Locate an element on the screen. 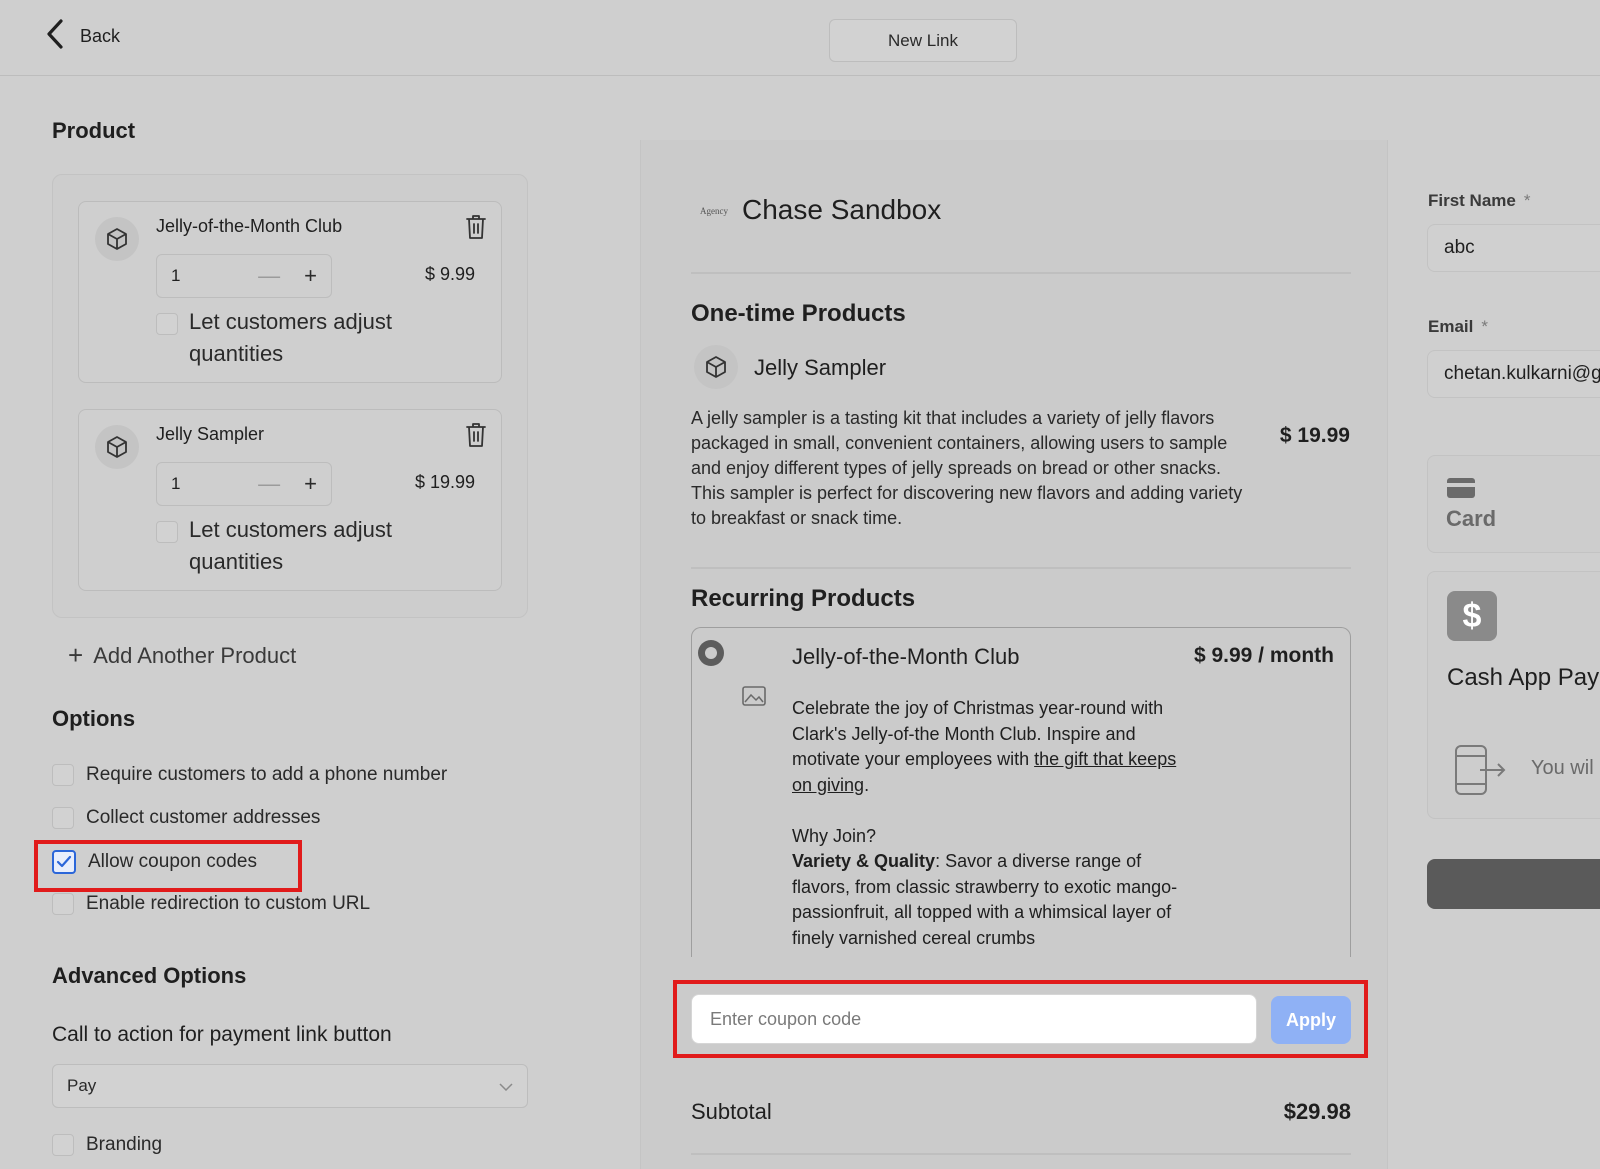 This screenshot has width=1600, height=1169. checkmark-icon is located at coordinates (64, 862).